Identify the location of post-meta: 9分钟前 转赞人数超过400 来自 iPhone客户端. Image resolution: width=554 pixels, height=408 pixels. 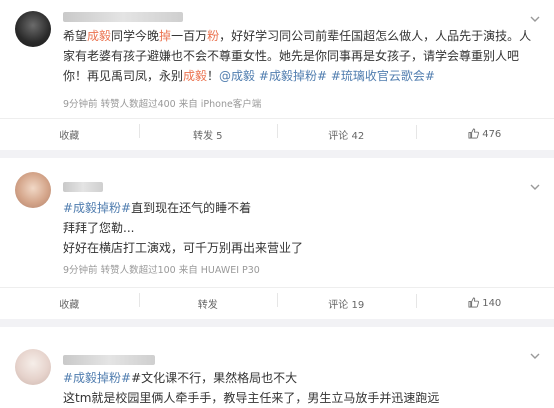
(162, 103).